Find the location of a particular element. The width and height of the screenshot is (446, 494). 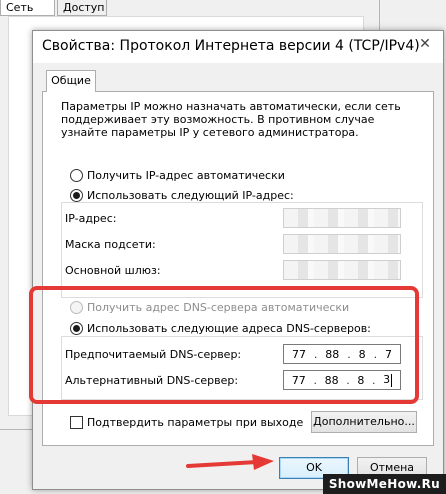

radio-manual-ip: Использовать следующий IP-адрес: is located at coordinates (182, 195).